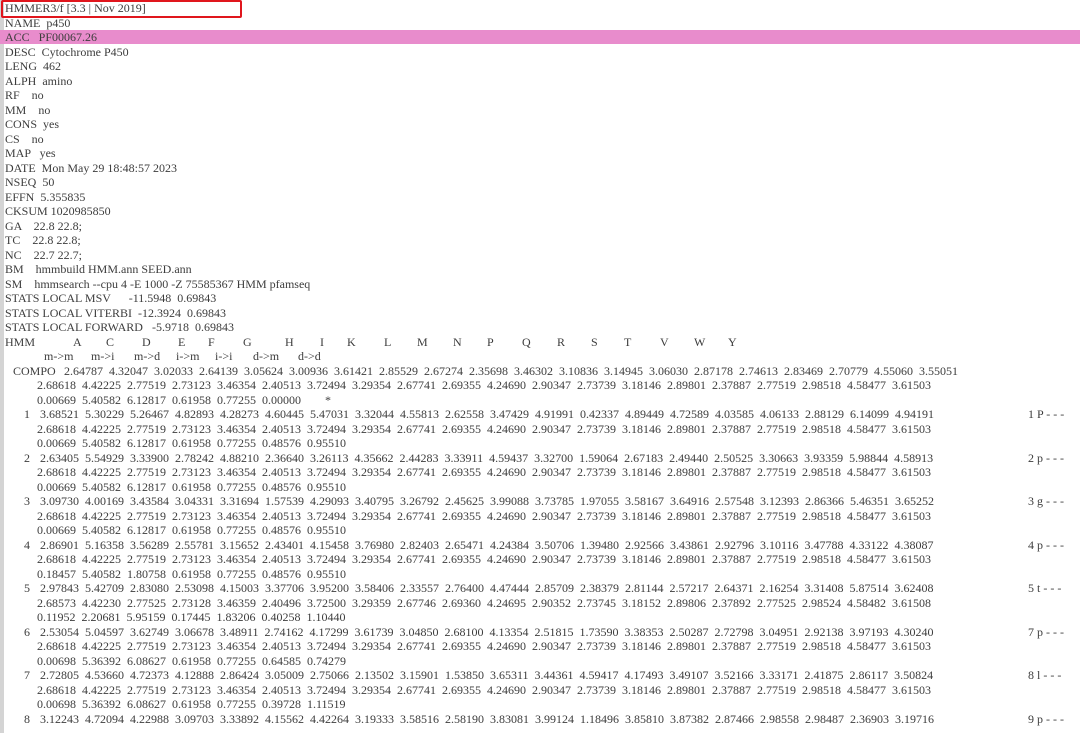  What do you see at coordinates (422, 341) in the screenshot?
I see `alphabet-letter: M` at bounding box center [422, 341].